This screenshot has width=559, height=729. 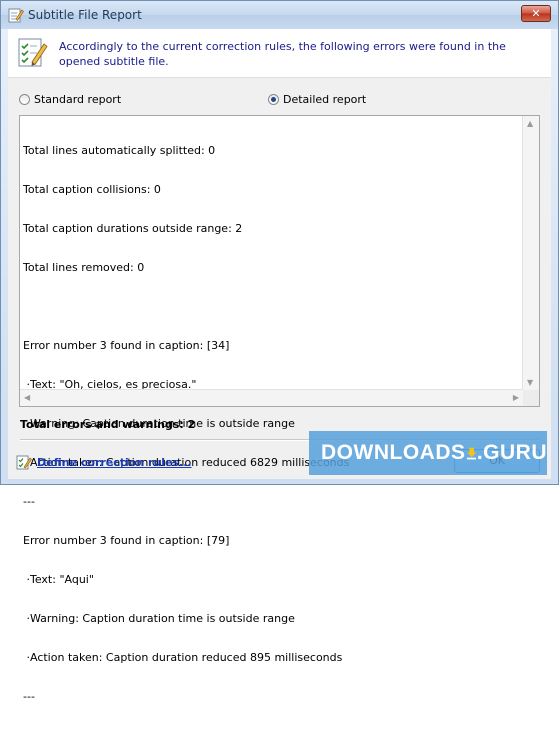 I want to click on scroll-up-icon: ▲, so click(x=530, y=123).